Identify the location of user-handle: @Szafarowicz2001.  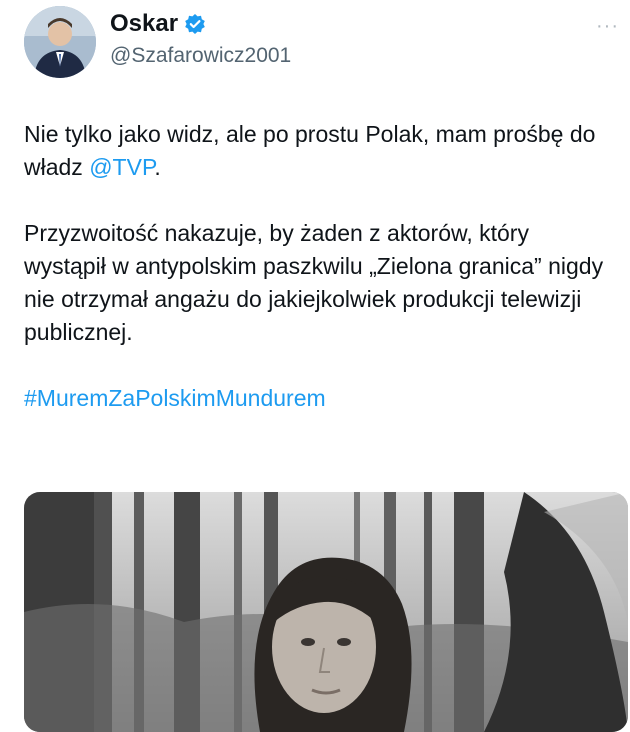
(200, 56).